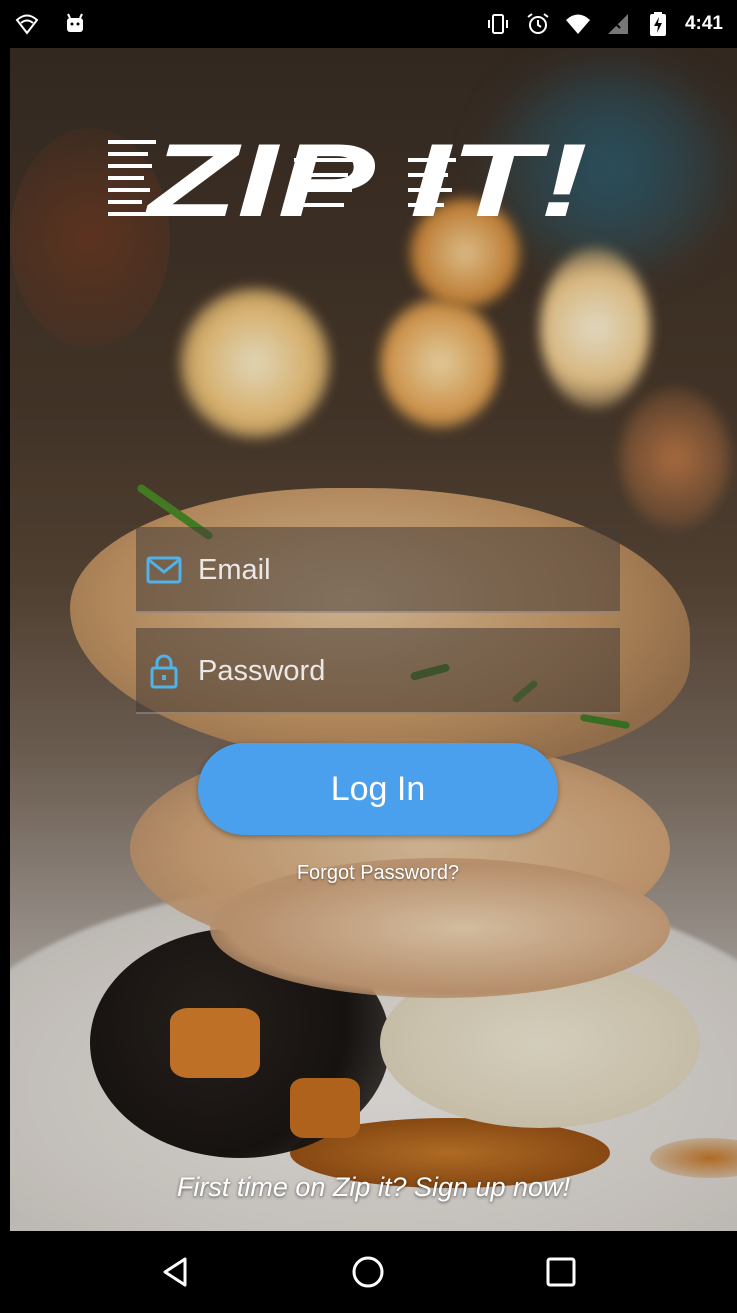 Image resolution: width=737 pixels, height=1313 pixels. Describe the element at coordinates (378, 789) in the screenshot. I see `login-button: Log In` at that location.